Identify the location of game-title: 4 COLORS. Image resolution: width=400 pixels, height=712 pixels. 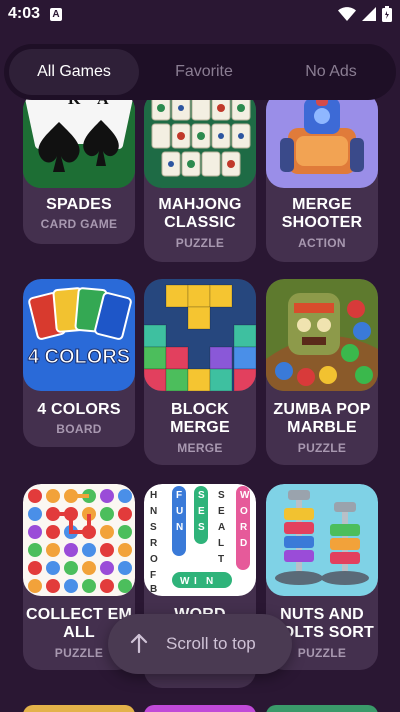
(79, 409).